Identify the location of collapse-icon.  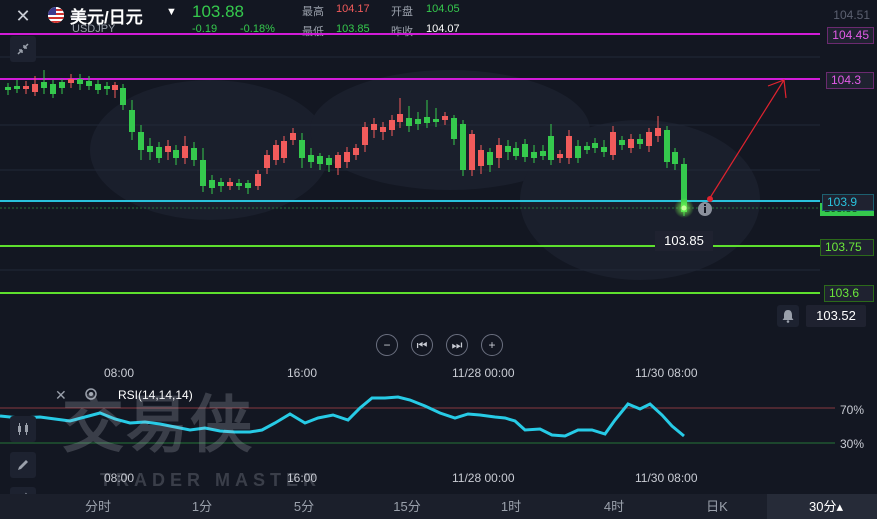
(23, 49).